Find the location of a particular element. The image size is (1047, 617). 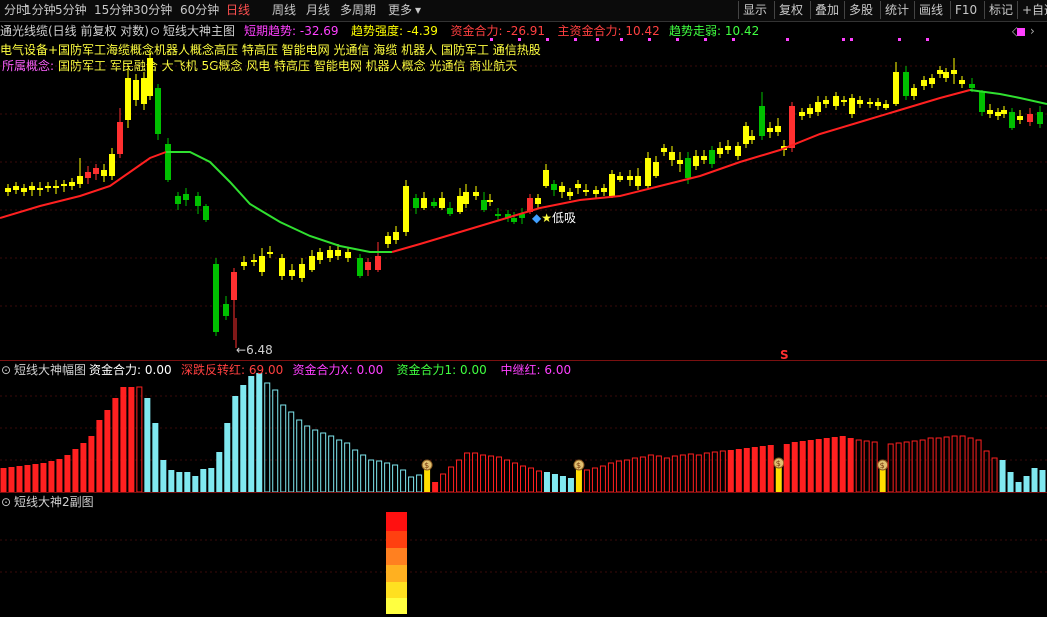

sub2-toggle-icon: ⊙ is located at coordinates (6, 502).